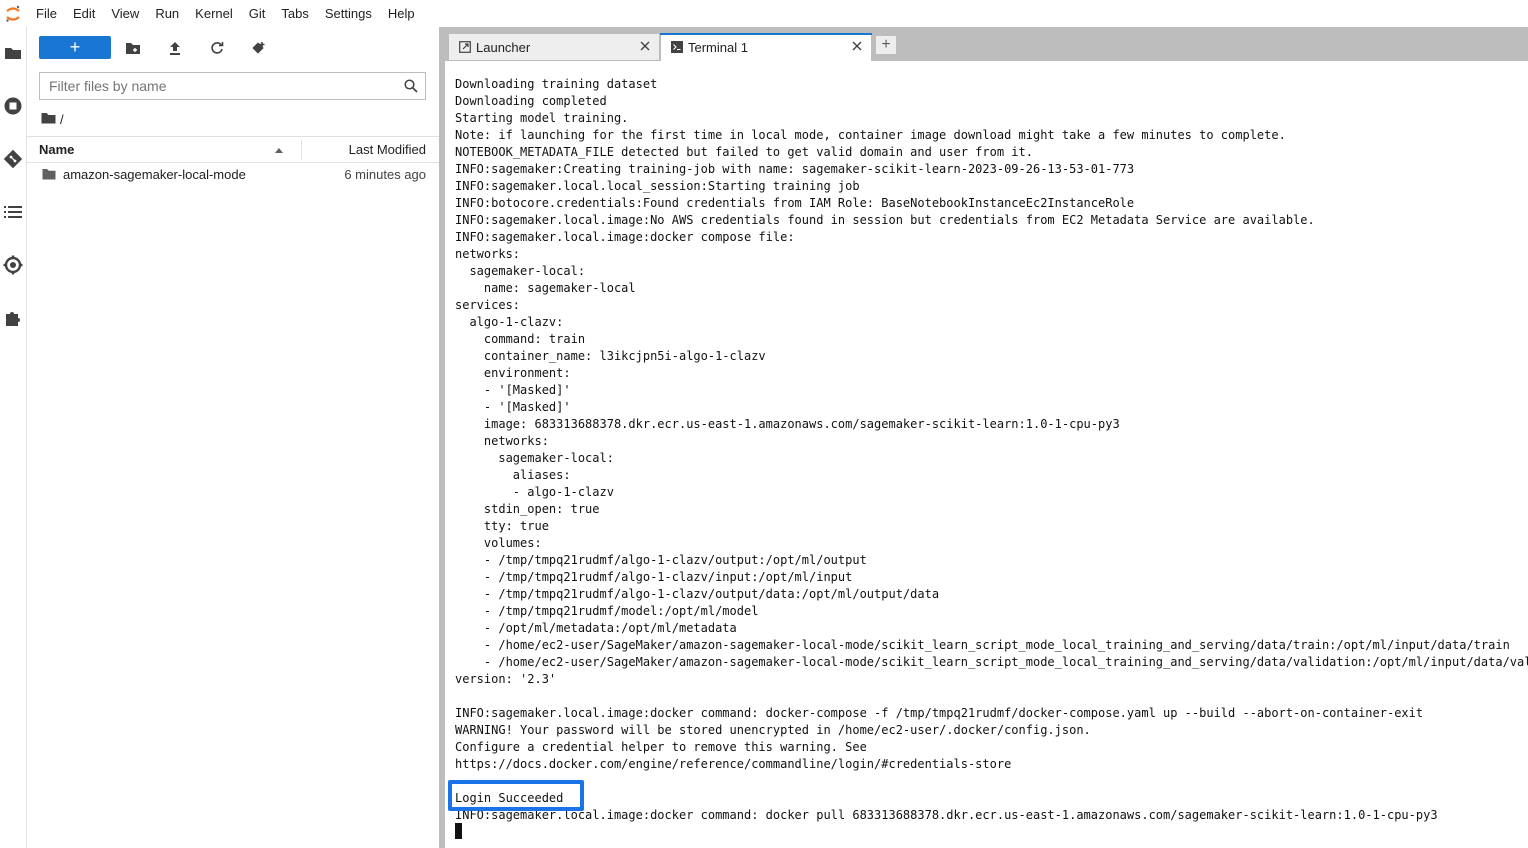  Describe the element at coordinates (13, 159) in the screenshot. I see `git-icon` at that location.